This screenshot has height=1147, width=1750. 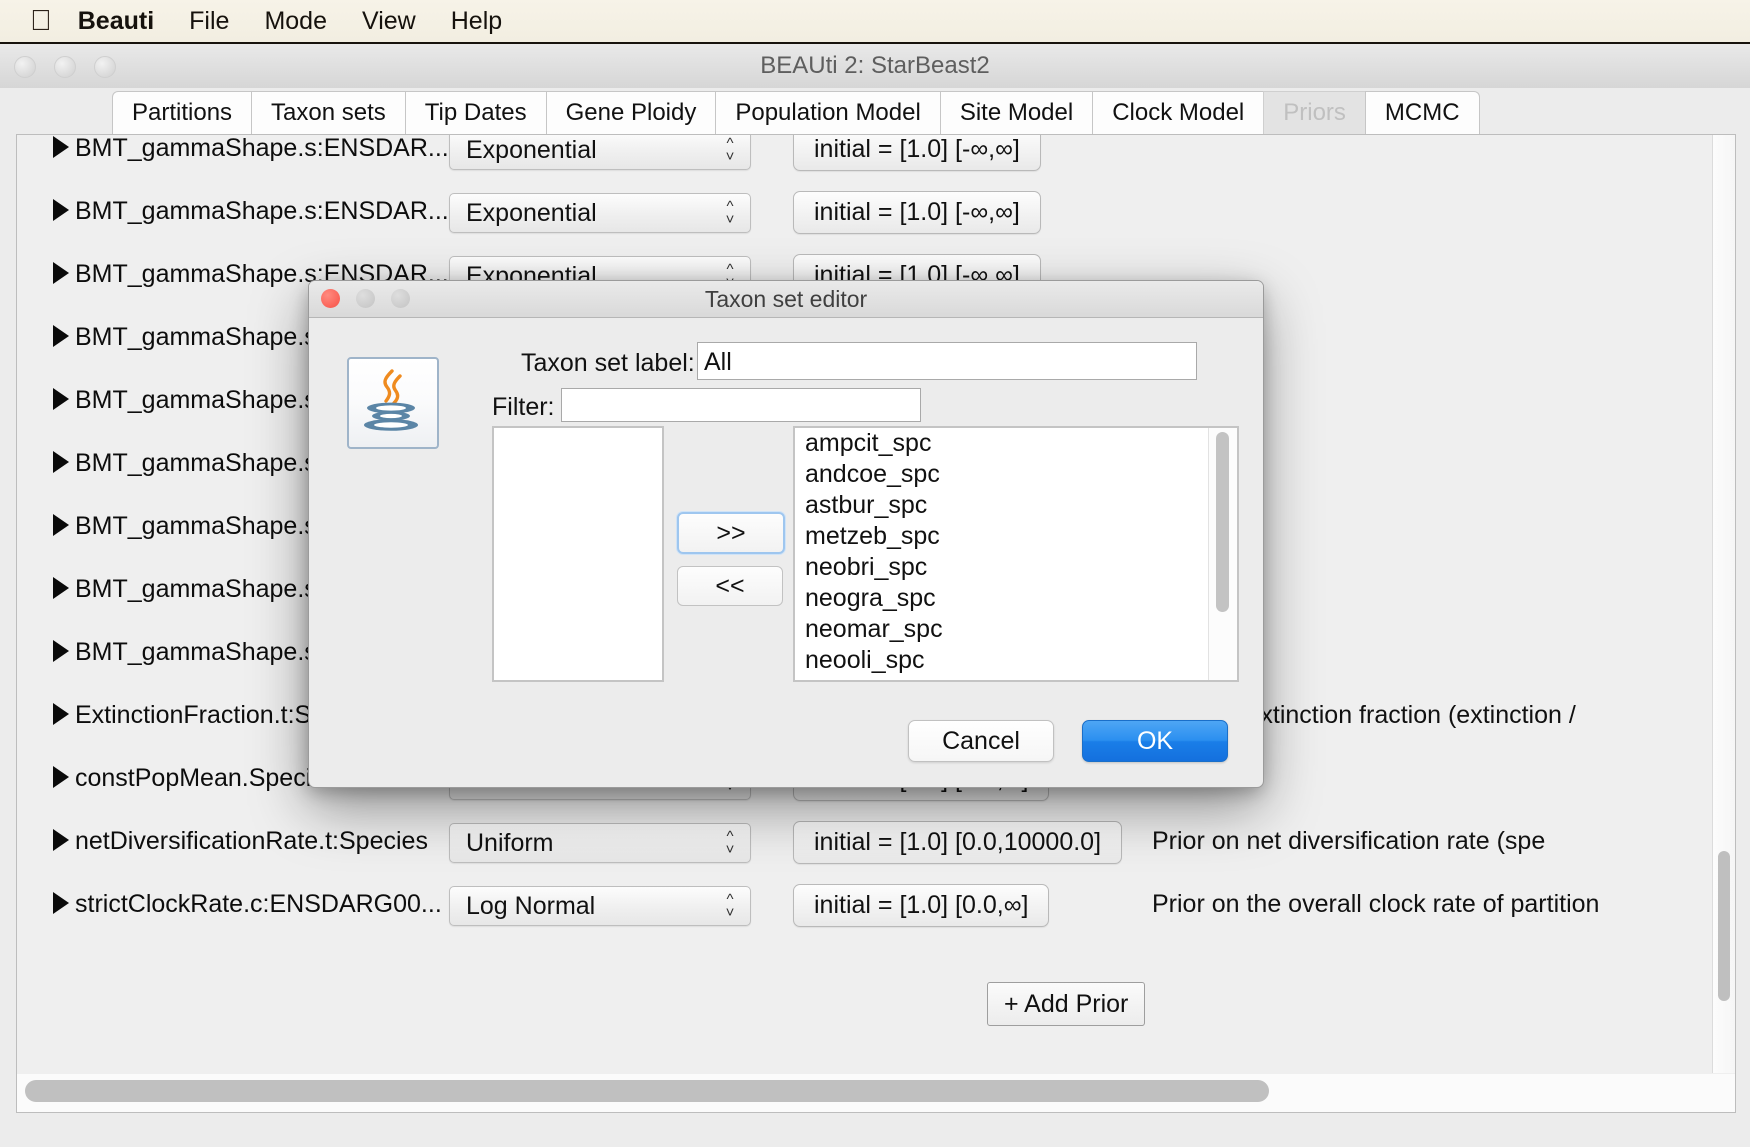 I want to click on vertical-scrollbar, so click(x=1723, y=604).